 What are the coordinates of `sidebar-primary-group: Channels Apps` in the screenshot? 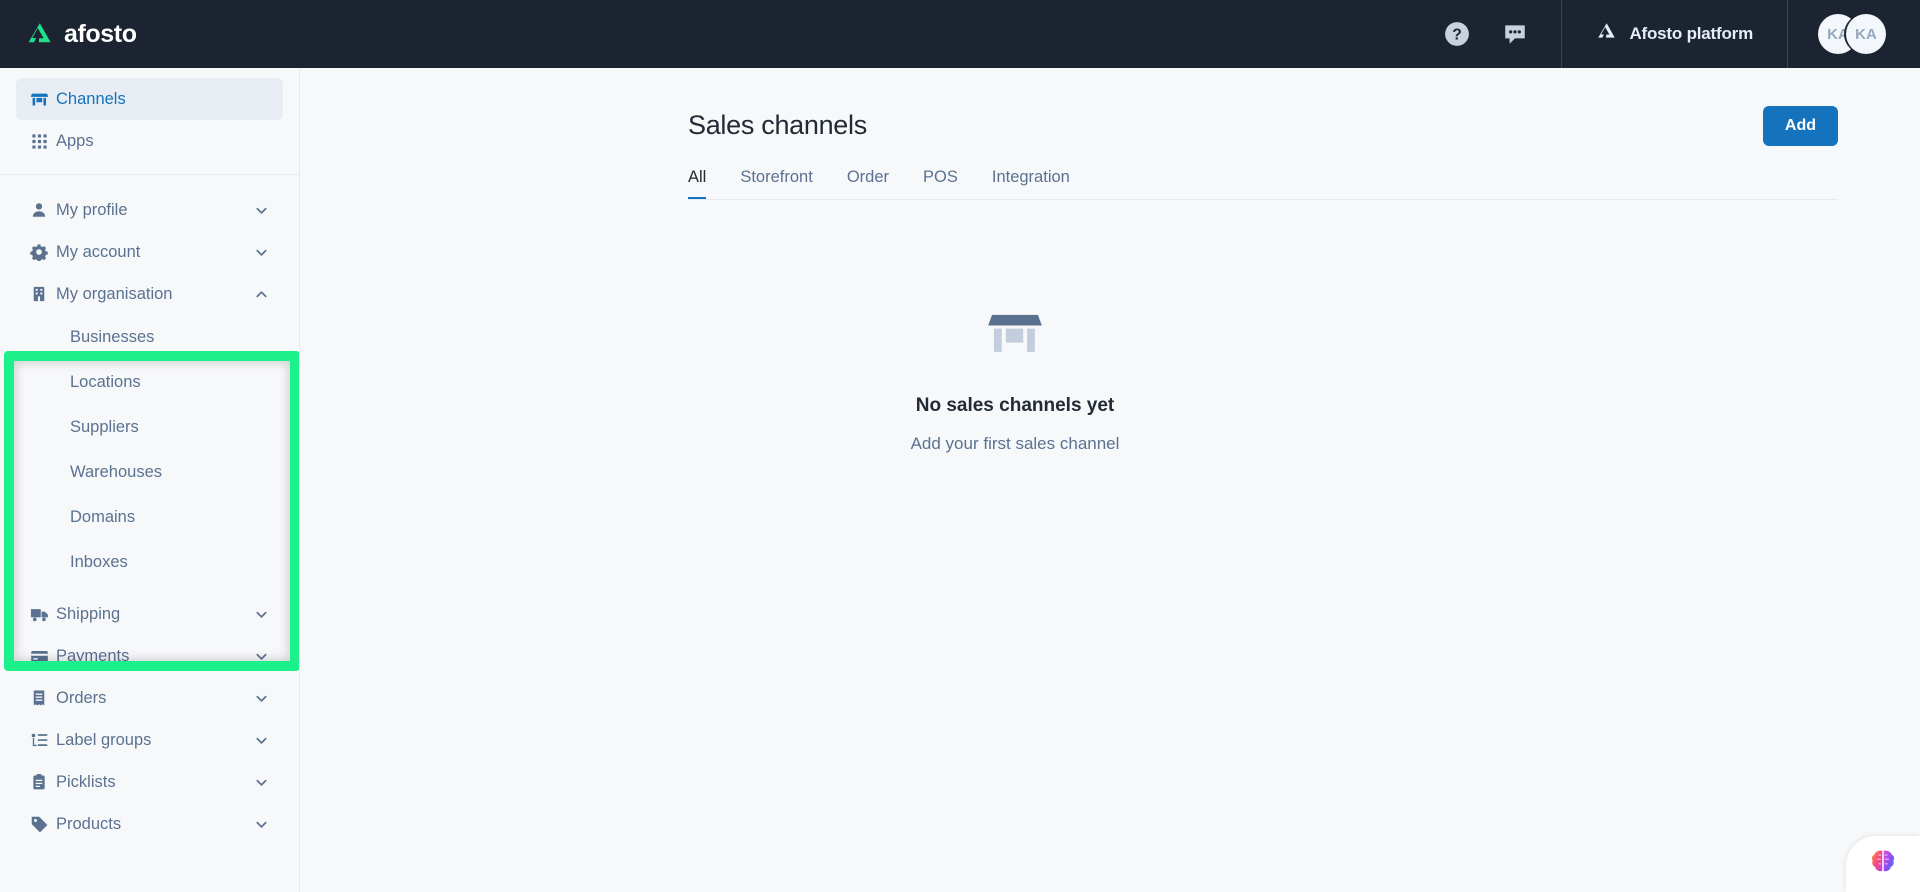 It's located at (149, 120).